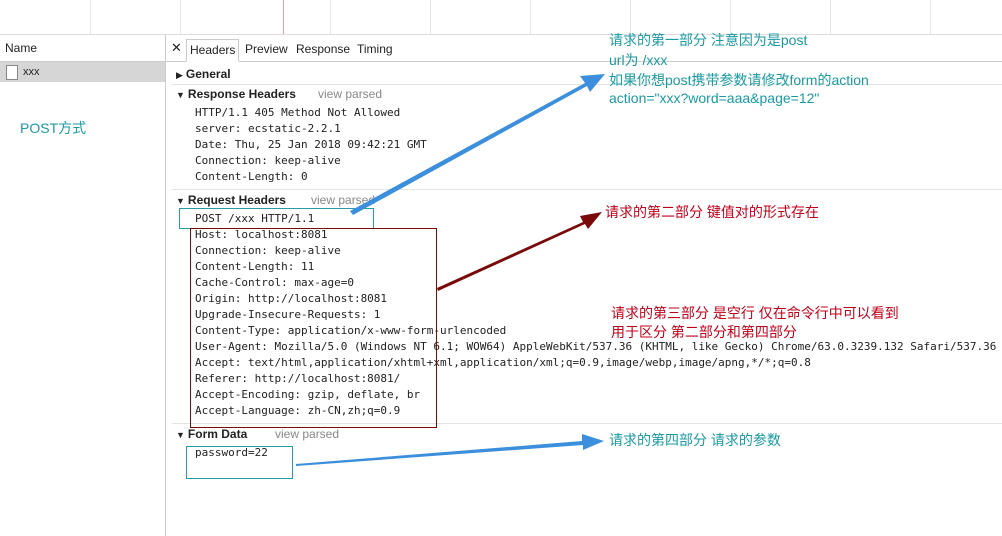  Describe the element at coordinates (450, 450) in the screenshot. I see `arrow-part4` at that location.